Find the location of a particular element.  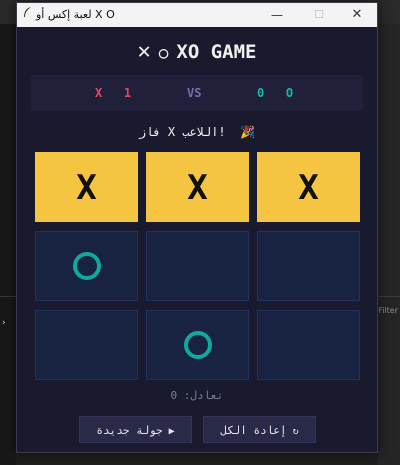

score-o-label: O is located at coordinates (289, 93).